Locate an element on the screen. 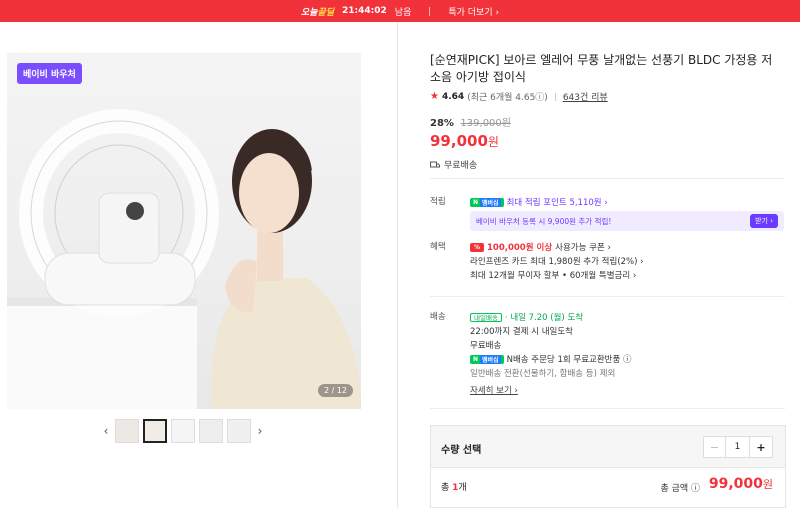 The height and width of the screenshot is (508, 800). star-icon: ★ is located at coordinates (434, 96).